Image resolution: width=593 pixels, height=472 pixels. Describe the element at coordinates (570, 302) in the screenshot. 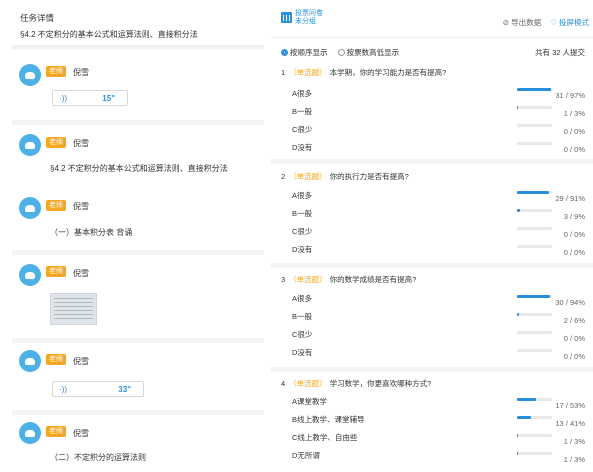

I see `result-value: 30 / 94%` at that location.